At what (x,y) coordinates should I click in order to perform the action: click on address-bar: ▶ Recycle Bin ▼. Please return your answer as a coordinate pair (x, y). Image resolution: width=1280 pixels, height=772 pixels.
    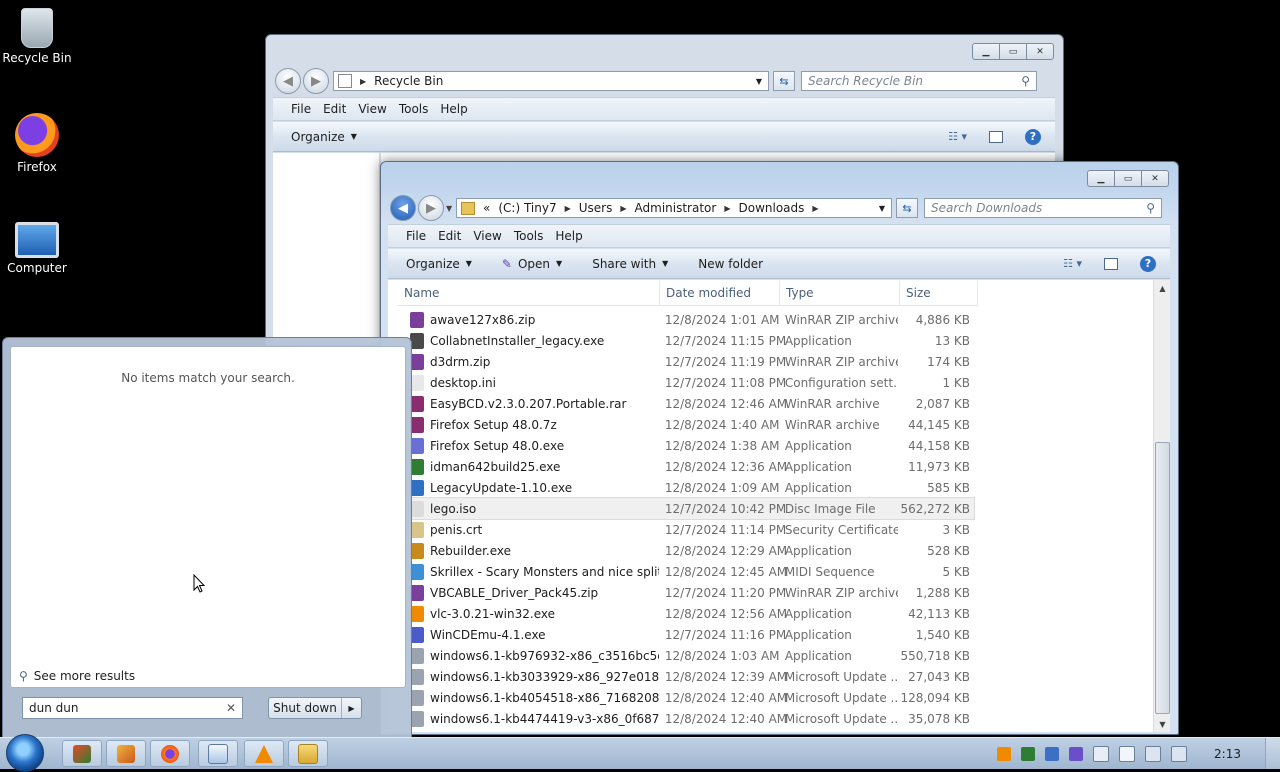
    Looking at the image, I should click on (551, 81).